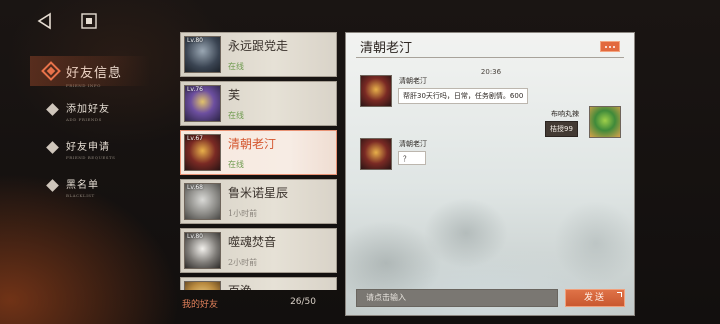 Image resolution: width=720 pixels, height=324 pixels. I want to click on menu-sublabel: BLACKLIST, so click(80, 195).